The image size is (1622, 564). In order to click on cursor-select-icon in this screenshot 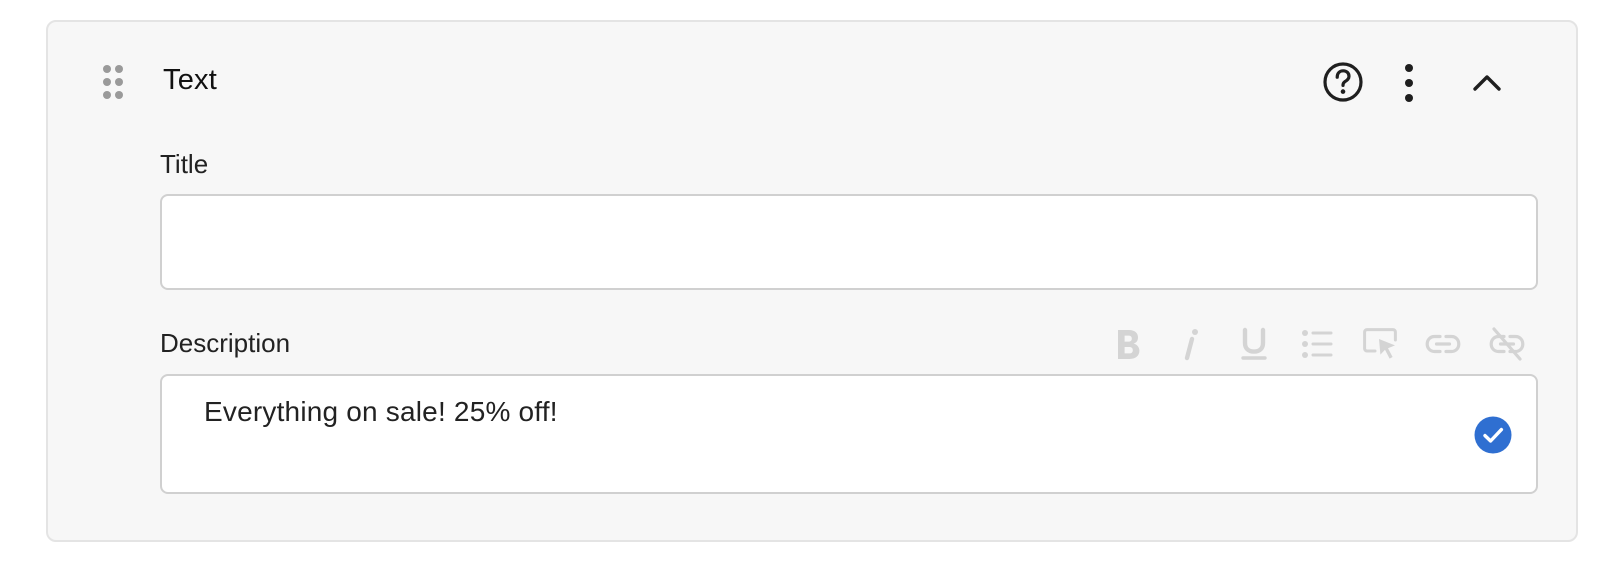, I will do `click(1380, 344)`.